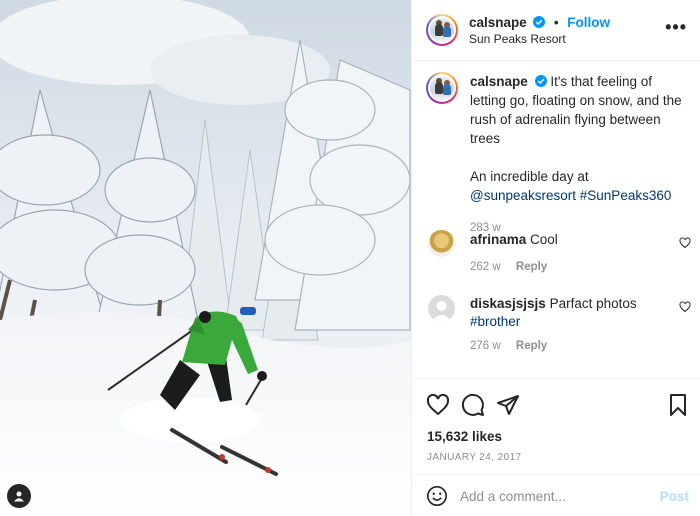 Image resolution: width=700 pixels, height=516 pixels. What do you see at coordinates (508, 267) in the screenshot?
I see `comment-meta: 262 w Reply` at bounding box center [508, 267].